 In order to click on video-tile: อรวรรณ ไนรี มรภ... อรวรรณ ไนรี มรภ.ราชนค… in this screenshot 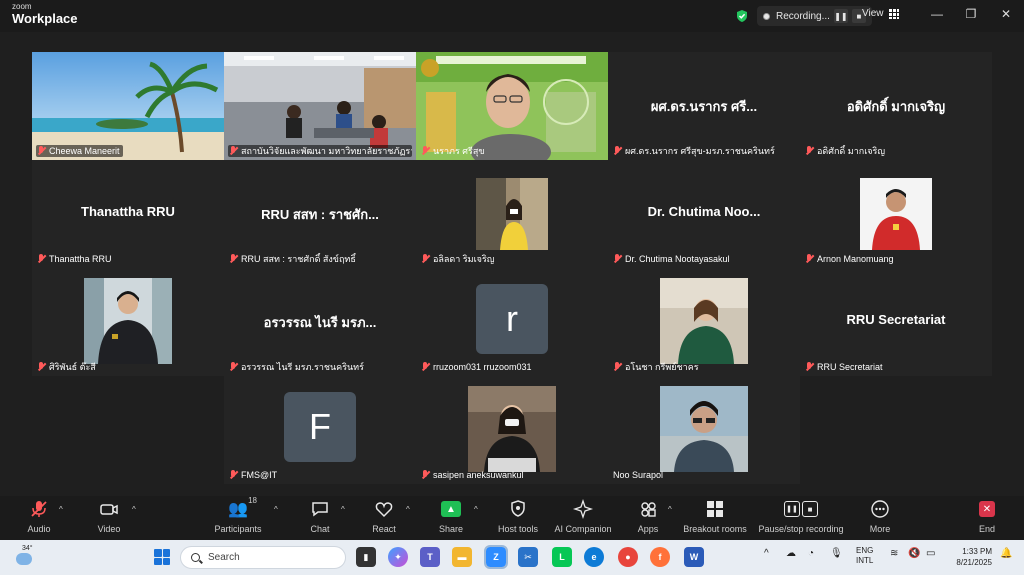, I will do `click(320, 322)`.